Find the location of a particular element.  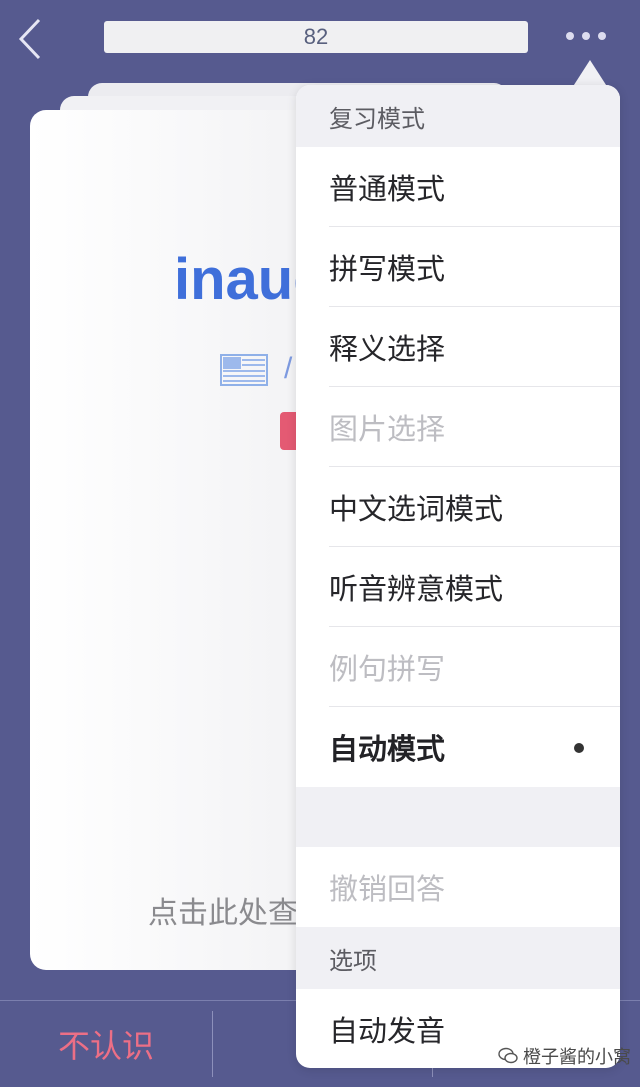

menu-item-label: 拼写模式 is located at coordinates (387, 269).